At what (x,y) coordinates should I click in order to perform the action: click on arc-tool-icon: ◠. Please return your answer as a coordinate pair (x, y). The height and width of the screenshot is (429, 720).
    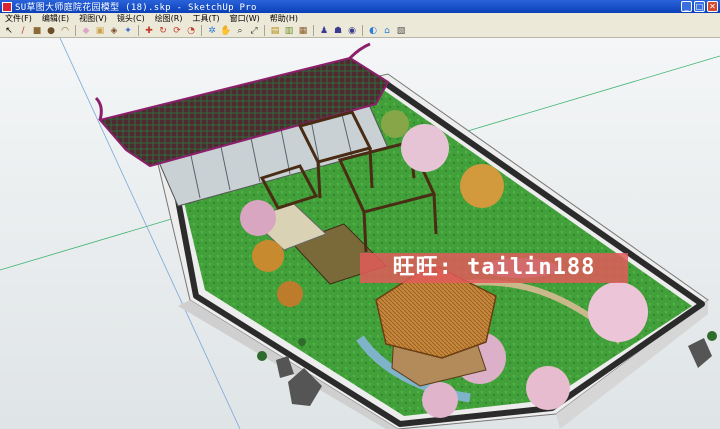
    Looking at the image, I should click on (65, 31).